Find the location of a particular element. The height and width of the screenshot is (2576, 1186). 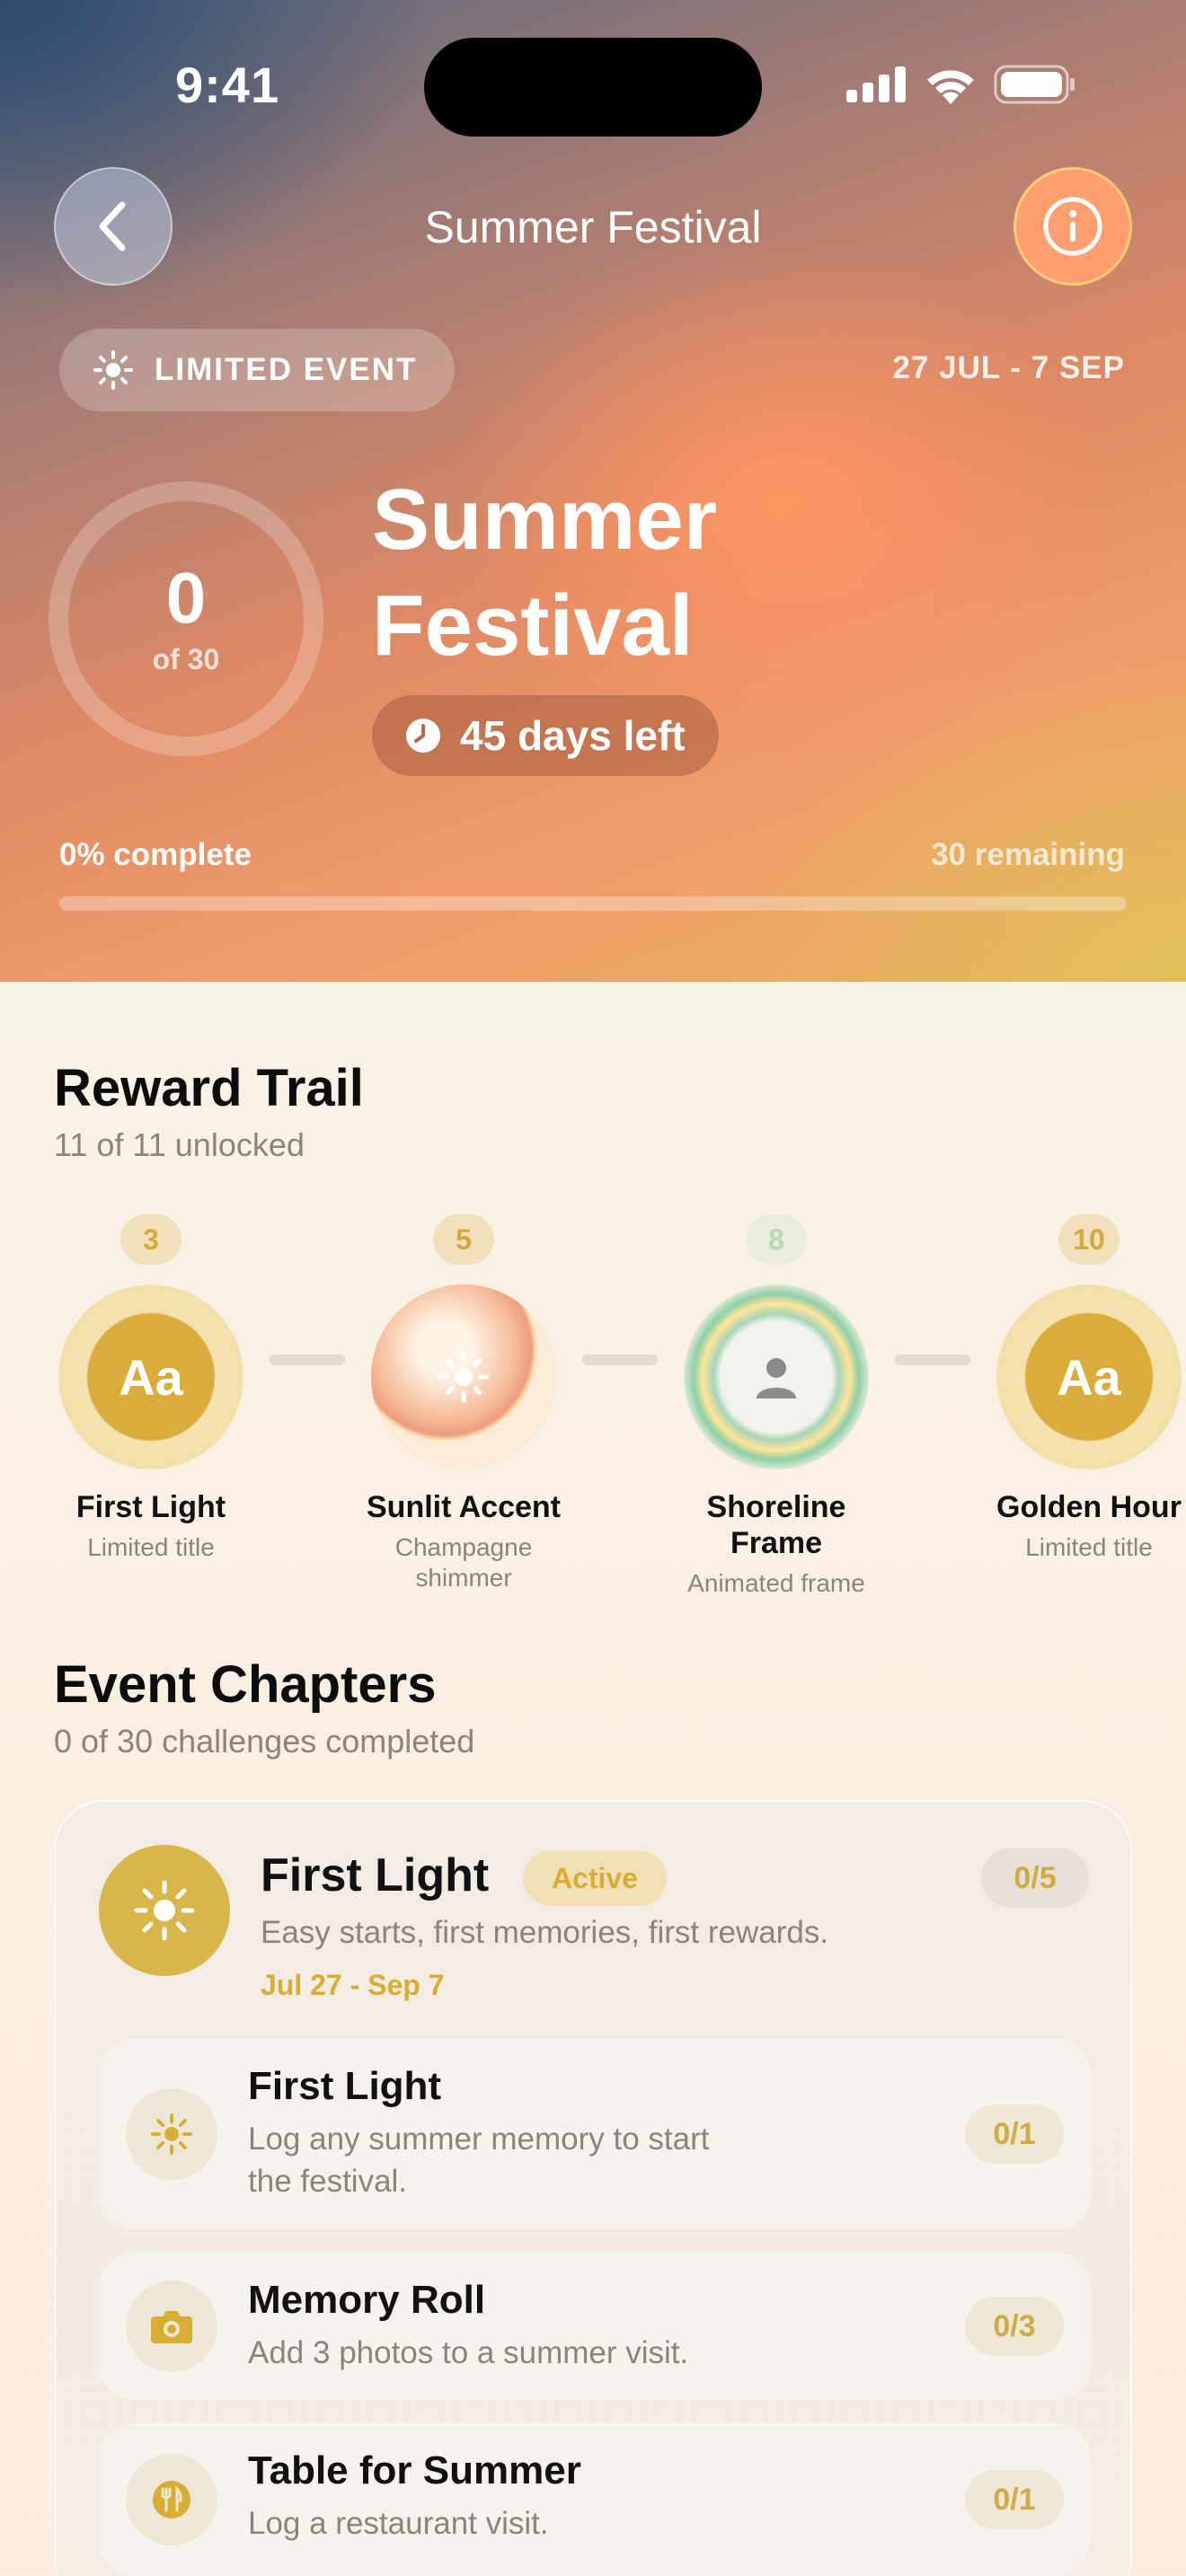

chapter-title: First Light is located at coordinates (375, 1875).